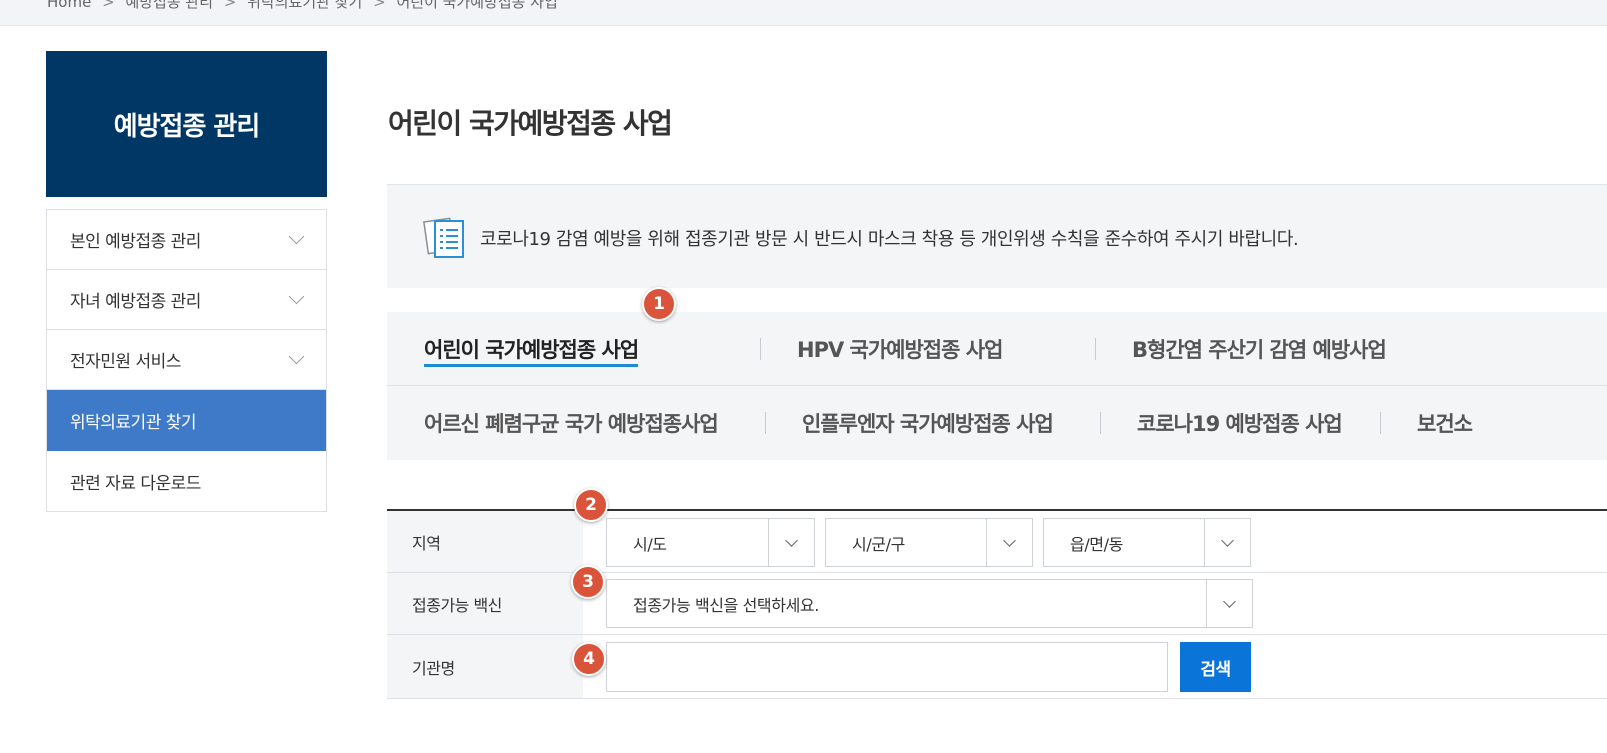 The height and width of the screenshot is (753, 1607). I want to click on sidebar-item-label: 전자민원 서비스, so click(125, 362).